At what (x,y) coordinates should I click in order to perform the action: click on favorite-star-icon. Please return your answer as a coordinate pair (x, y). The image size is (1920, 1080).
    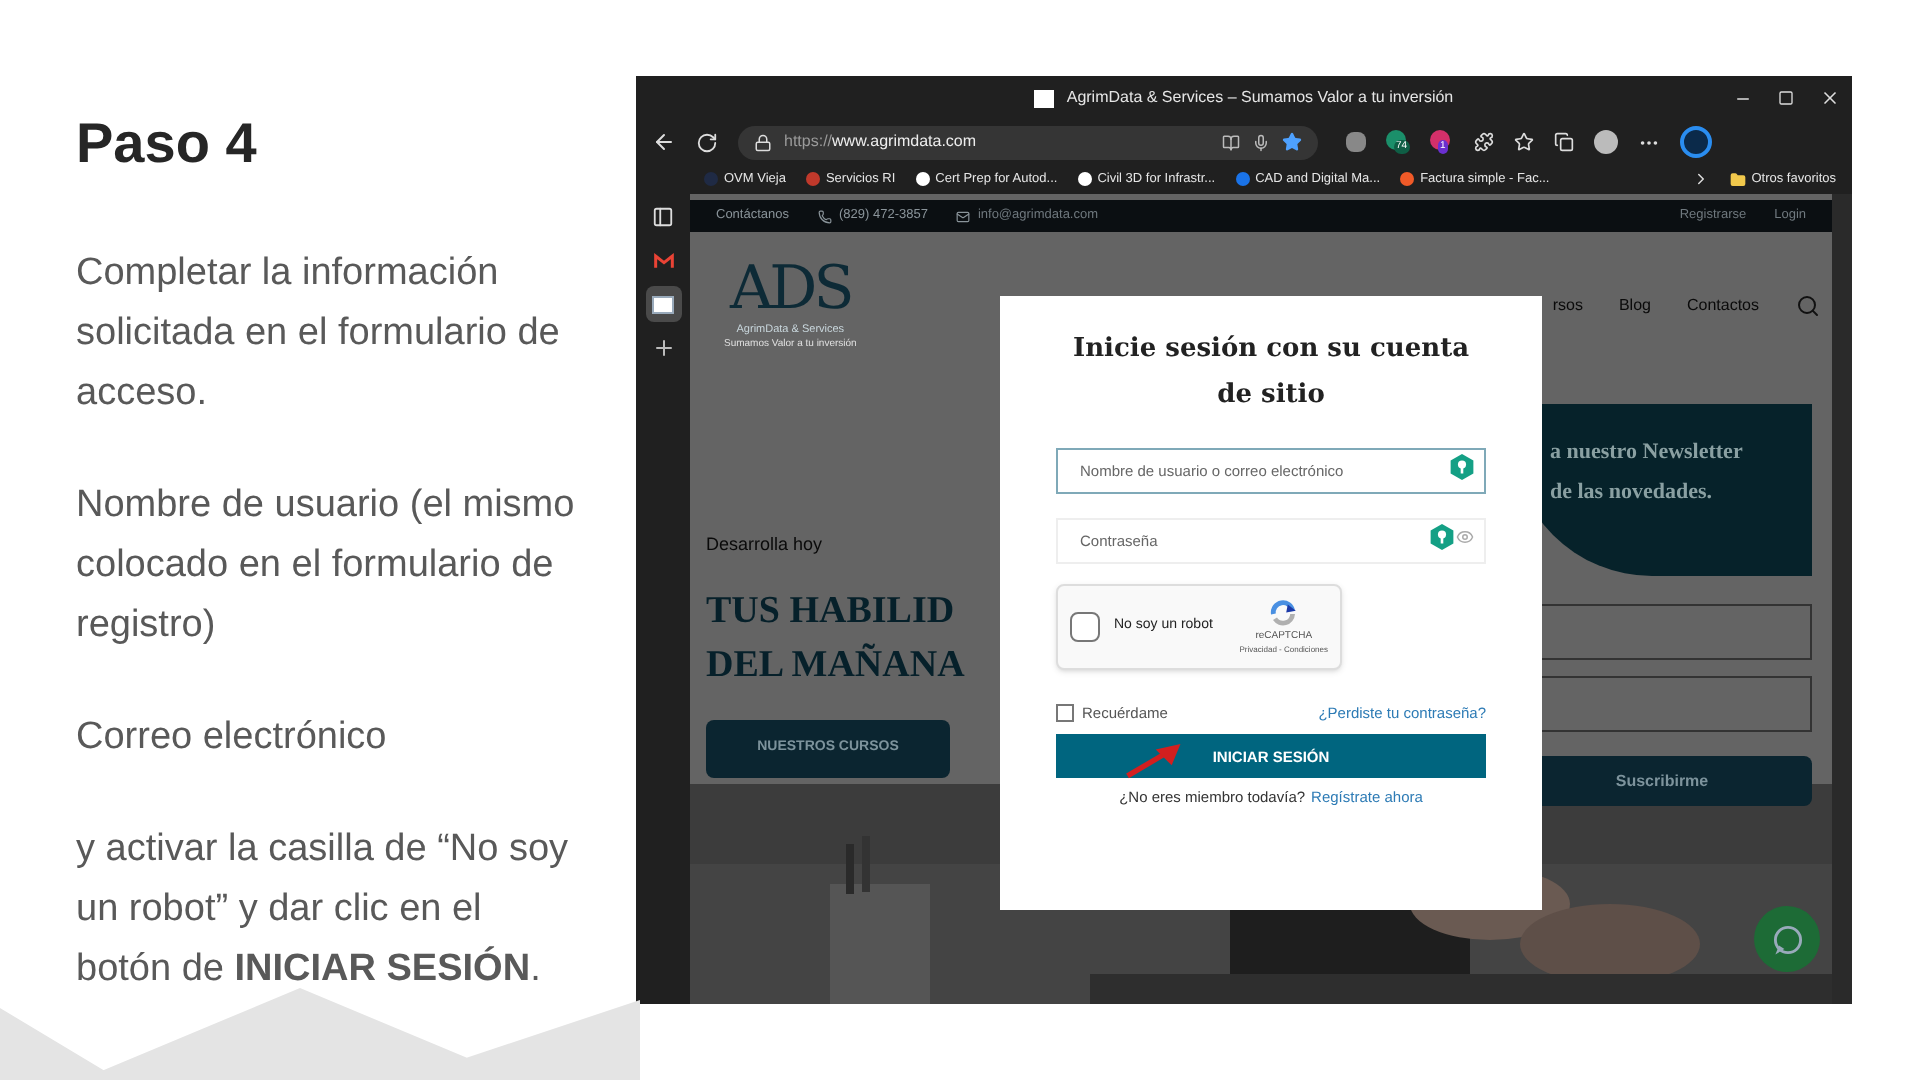
    Looking at the image, I should click on (1292, 142).